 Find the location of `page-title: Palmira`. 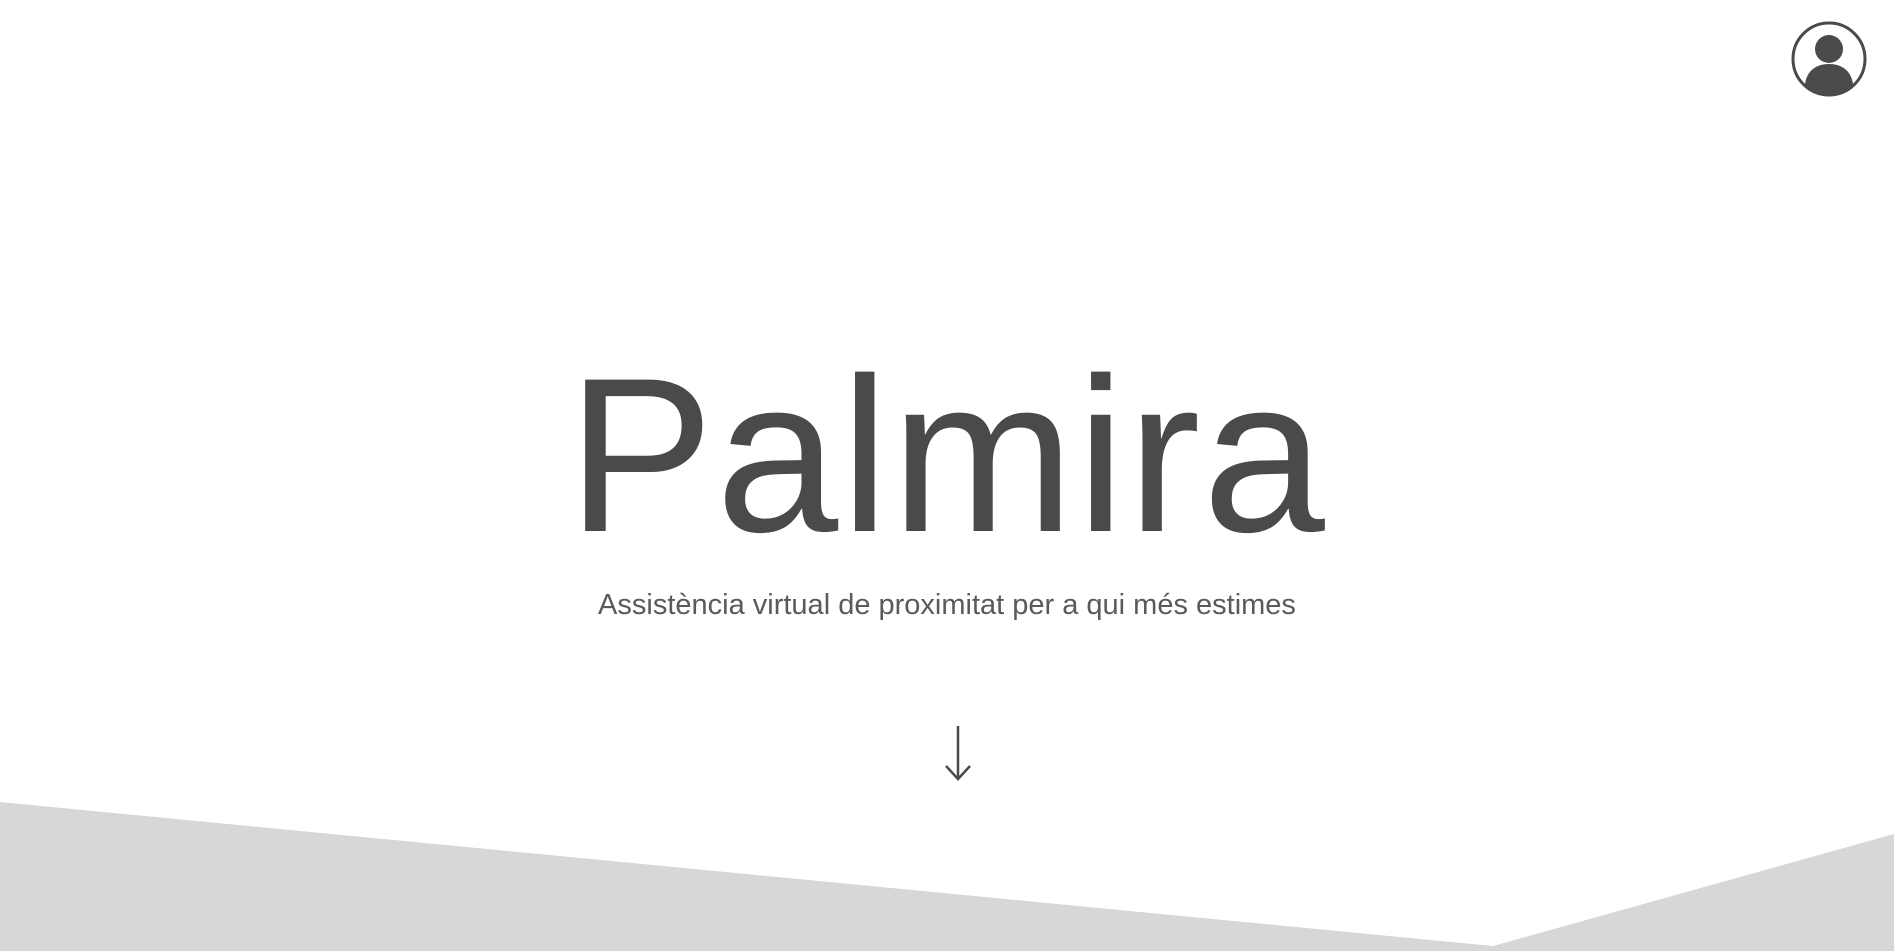

page-title: Palmira is located at coordinates (947, 455).